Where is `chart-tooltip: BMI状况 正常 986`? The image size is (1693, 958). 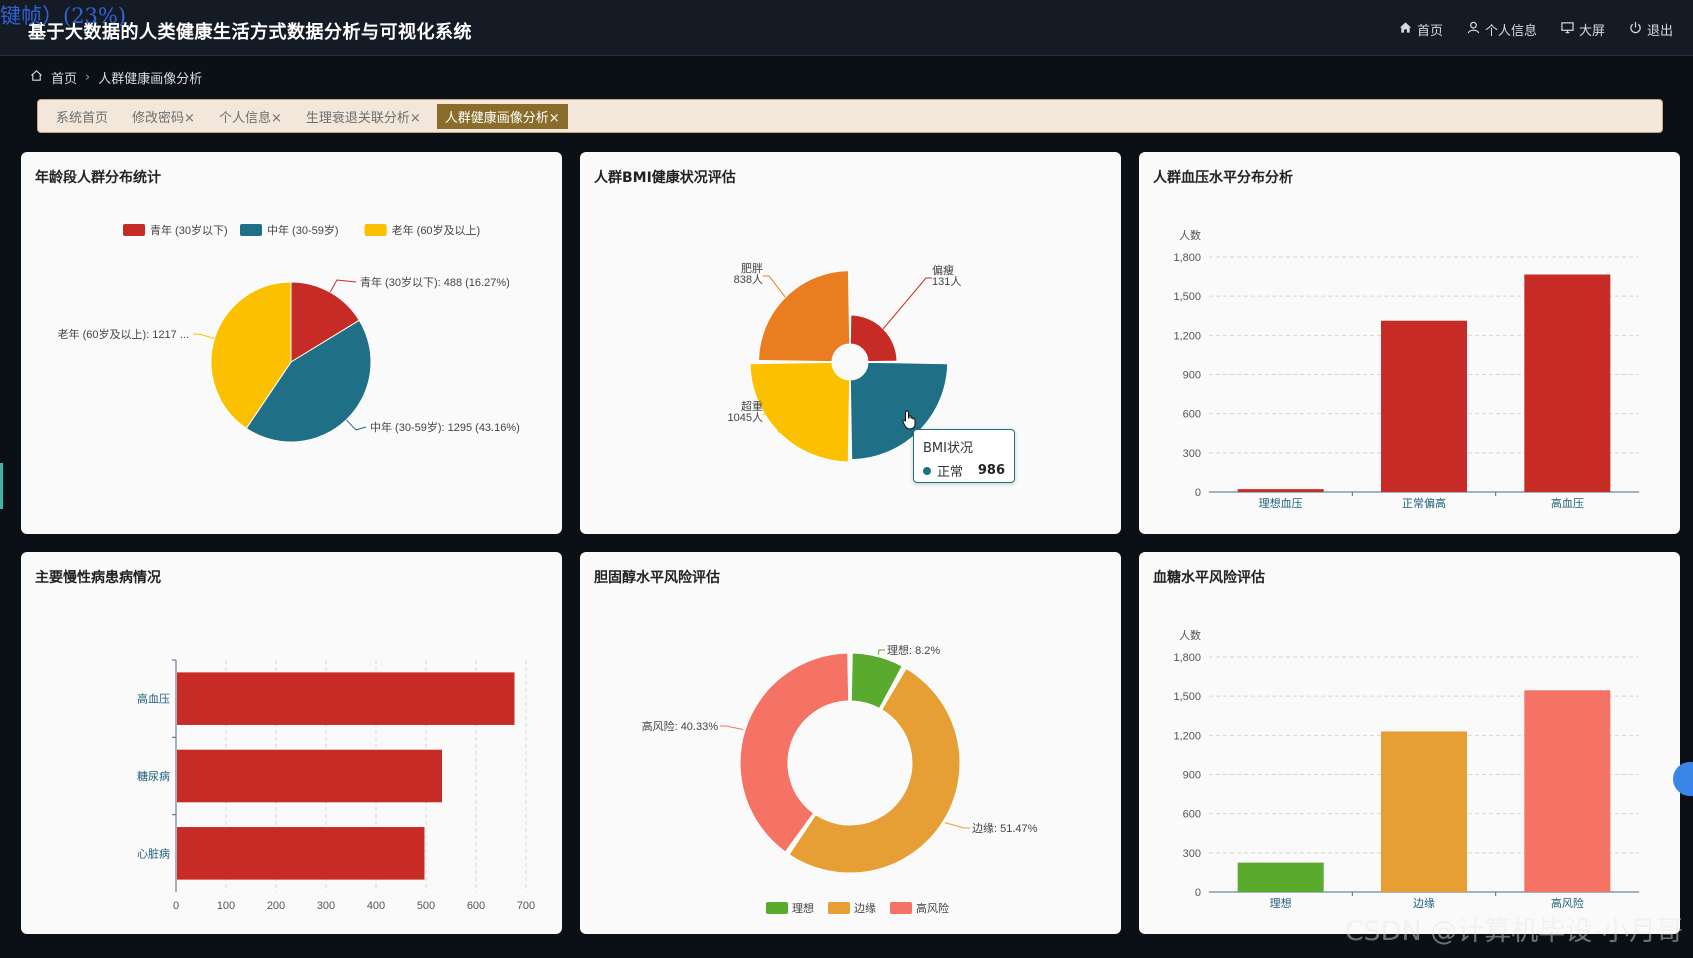 chart-tooltip: BMI状况 正常 986 is located at coordinates (964, 456).